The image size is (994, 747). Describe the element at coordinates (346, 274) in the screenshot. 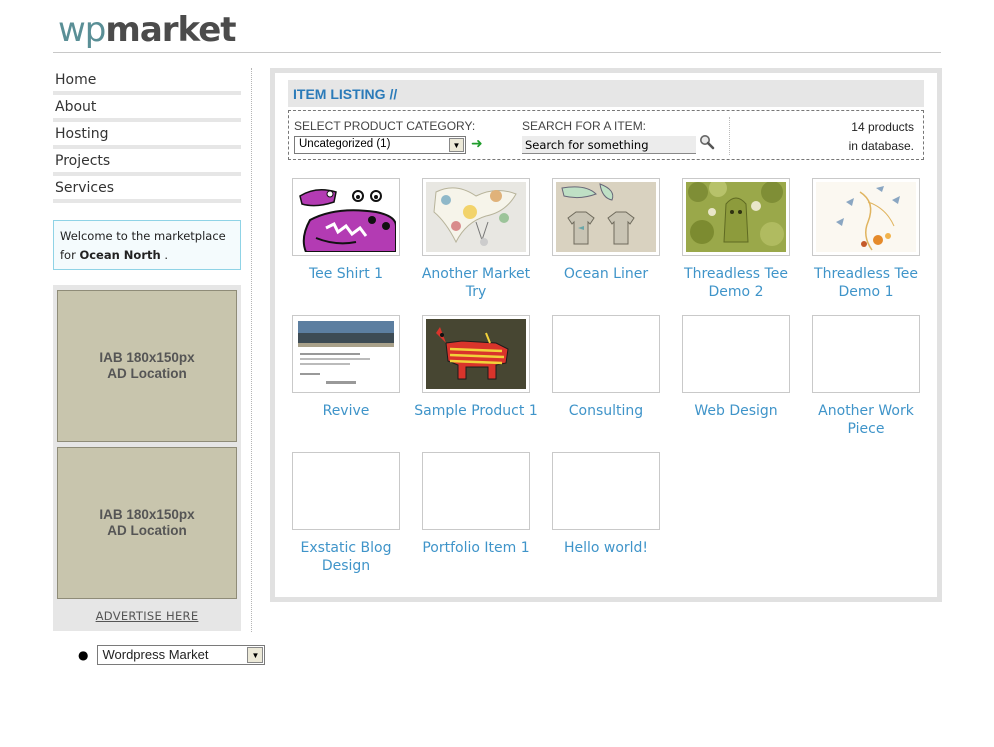

I see `product-title-link: Tee Shirt 1` at that location.